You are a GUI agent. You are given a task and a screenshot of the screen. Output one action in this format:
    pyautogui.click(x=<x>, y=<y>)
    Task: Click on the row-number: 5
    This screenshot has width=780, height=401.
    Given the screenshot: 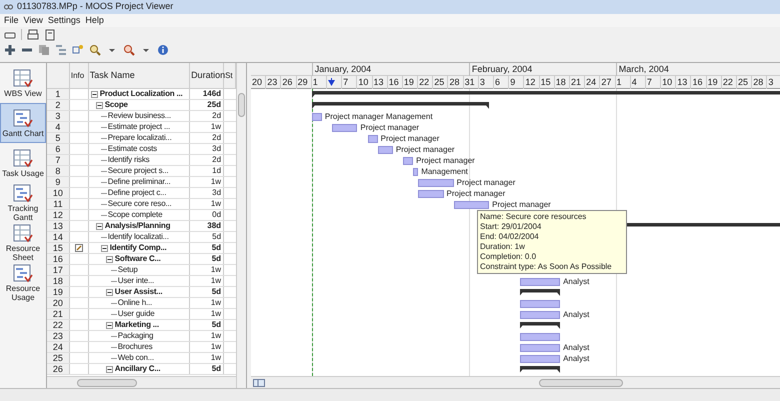 What is the action you would take?
    pyautogui.click(x=58, y=138)
    